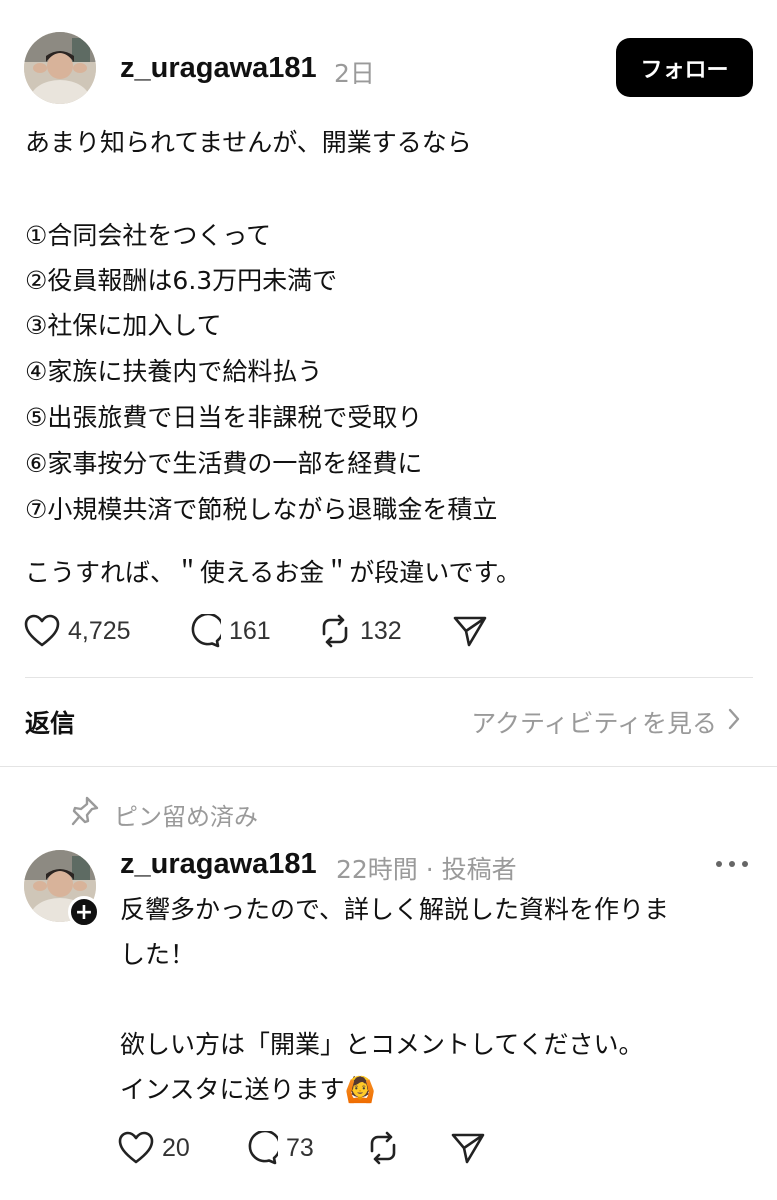  Describe the element at coordinates (85, 814) in the screenshot. I see `pin-icon` at that location.